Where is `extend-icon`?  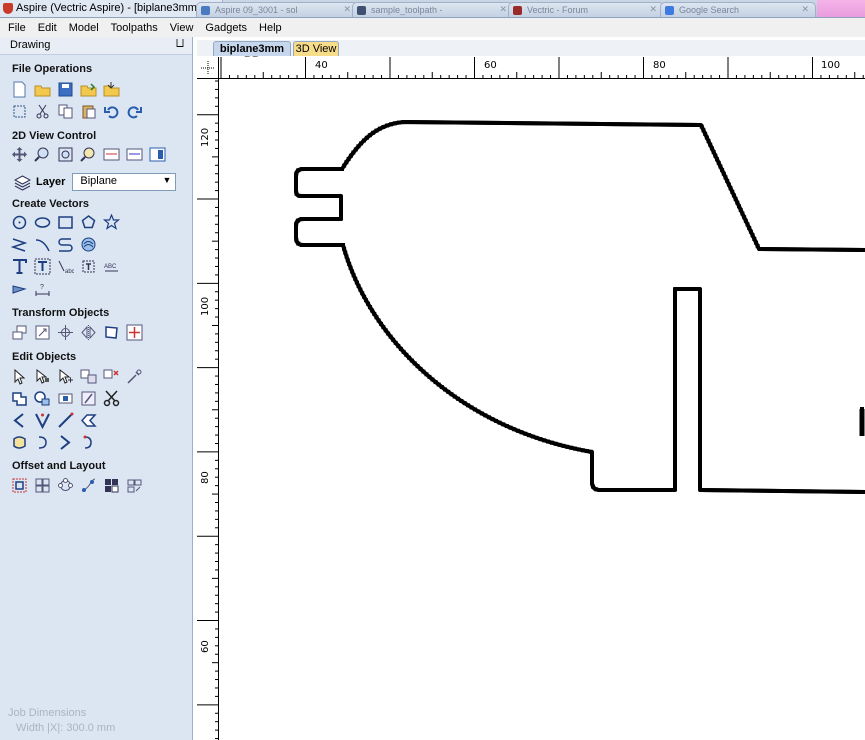 extend-icon is located at coordinates (65, 442).